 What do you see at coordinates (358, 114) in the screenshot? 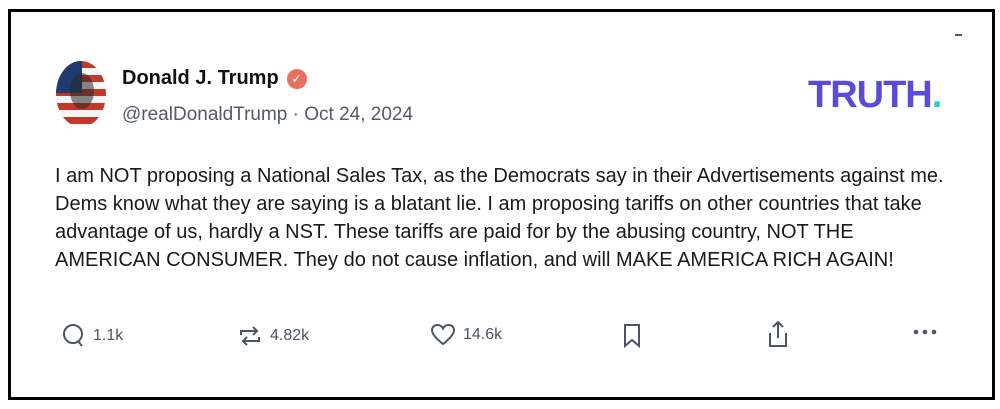
I see `post-date: Oct 24, 2024` at bounding box center [358, 114].